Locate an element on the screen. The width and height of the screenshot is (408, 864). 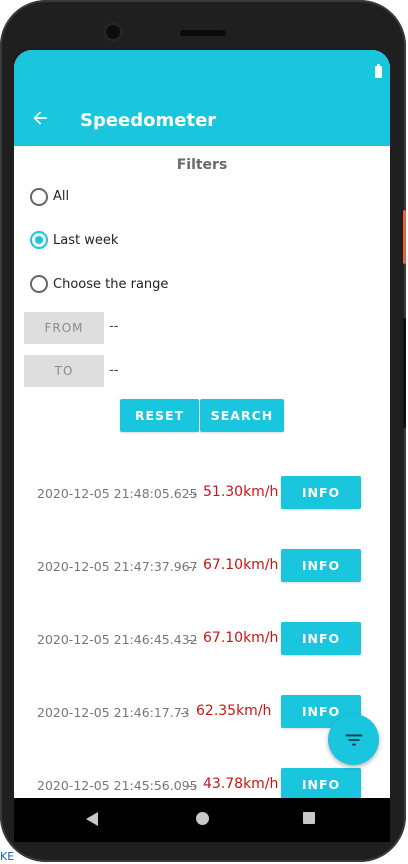
radio-all-label: All is located at coordinates (61, 196).